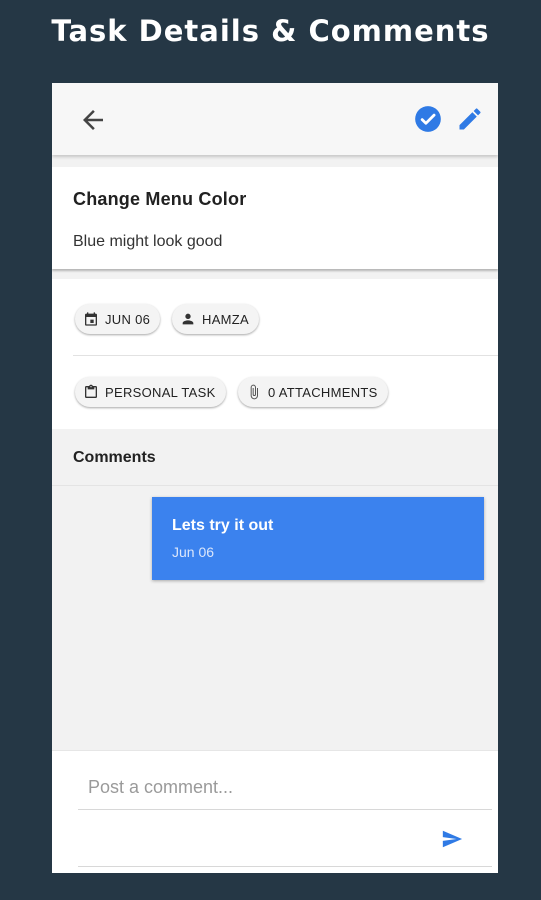  I want to click on task-description: Blue might look good, so click(148, 241).